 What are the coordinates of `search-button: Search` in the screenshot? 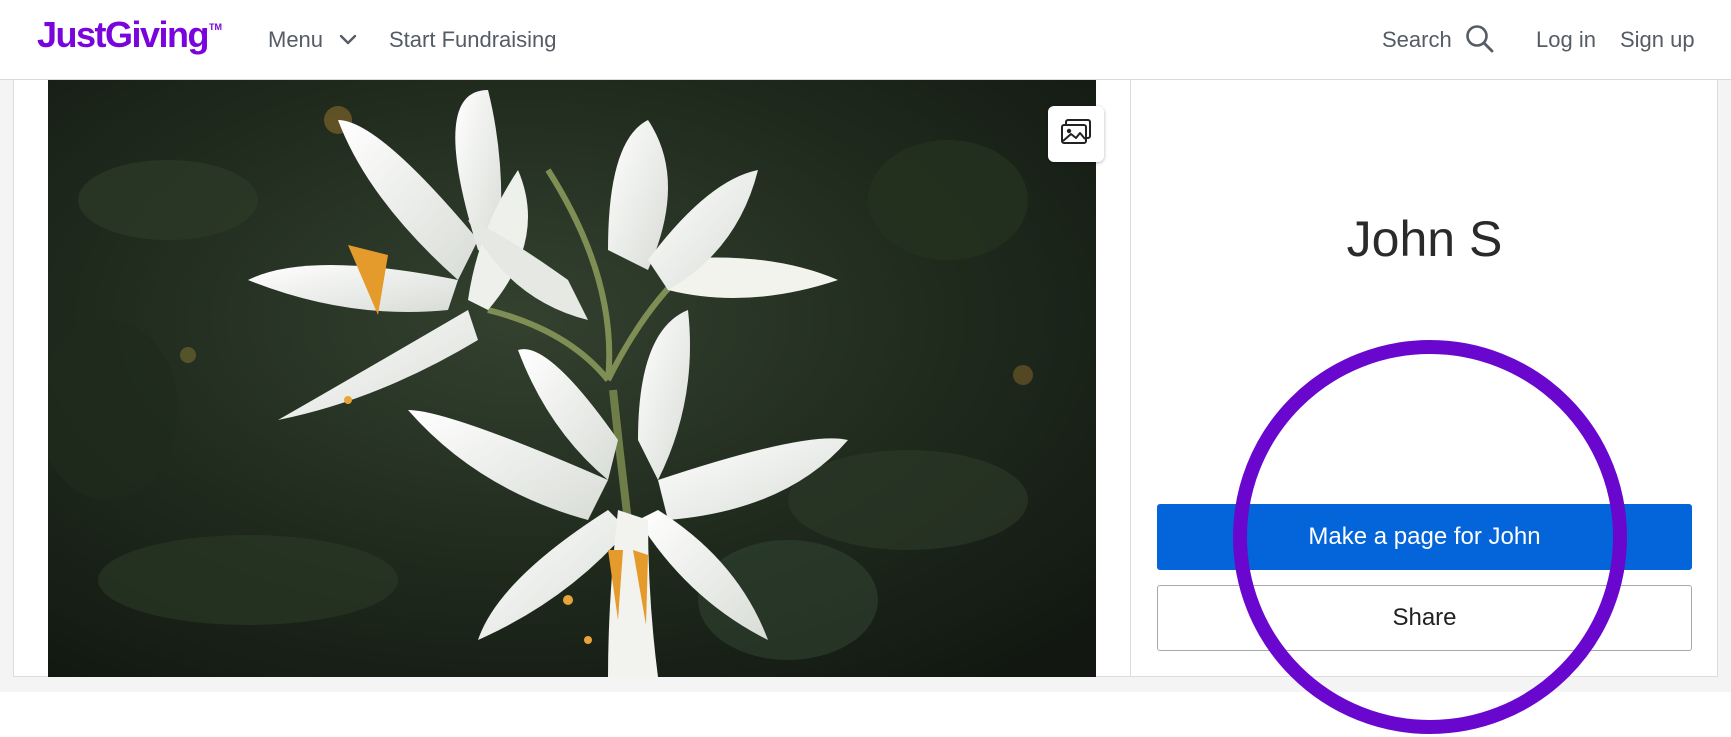 It's located at (1417, 40).